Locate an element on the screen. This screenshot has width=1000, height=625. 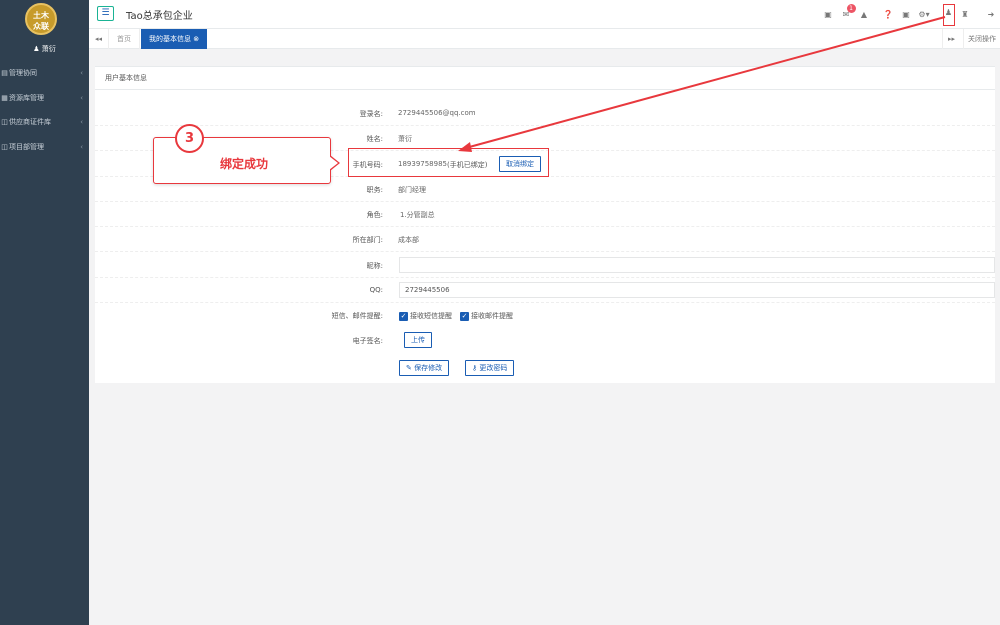
dept-value: 成本部 is located at coordinates (408, 240).